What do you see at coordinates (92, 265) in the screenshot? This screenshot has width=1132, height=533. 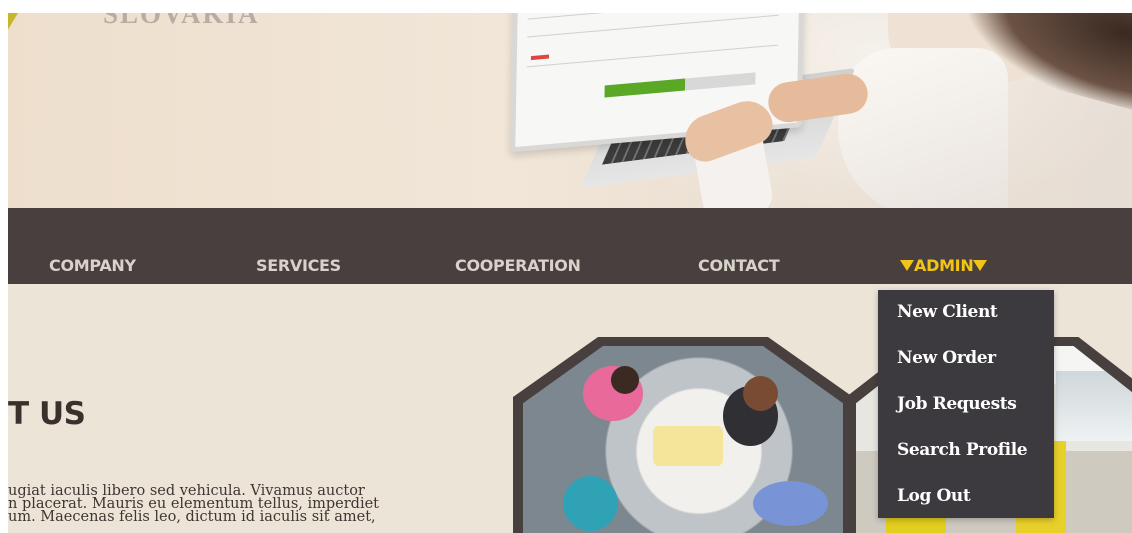 I see `nav-item-company: COMPANY` at bounding box center [92, 265].